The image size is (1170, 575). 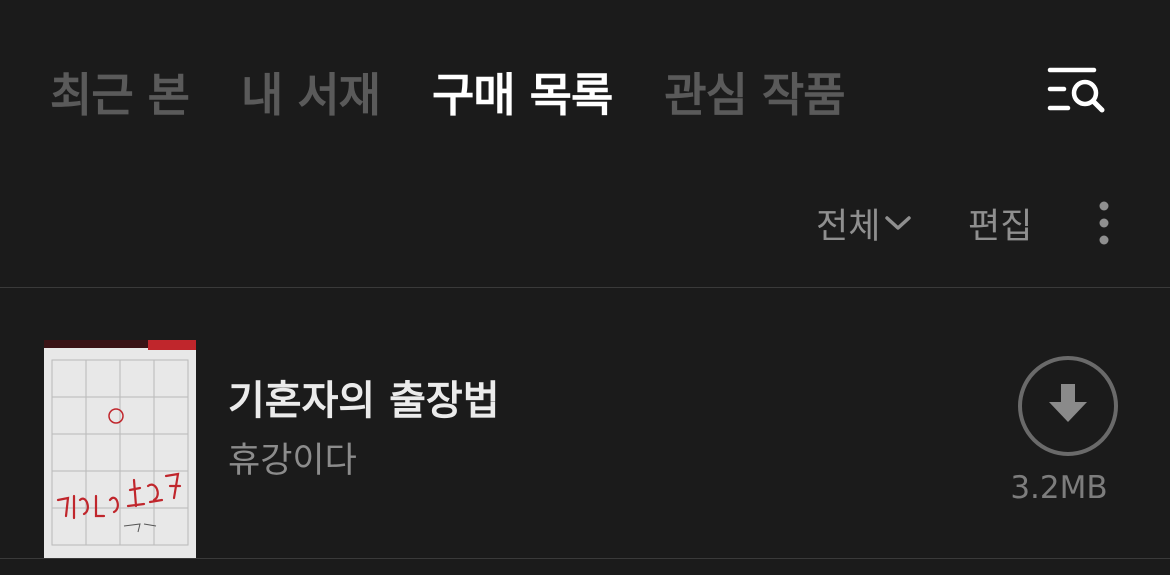 I want to click on book-author: 휴강이다, so click(x=292, y=461).